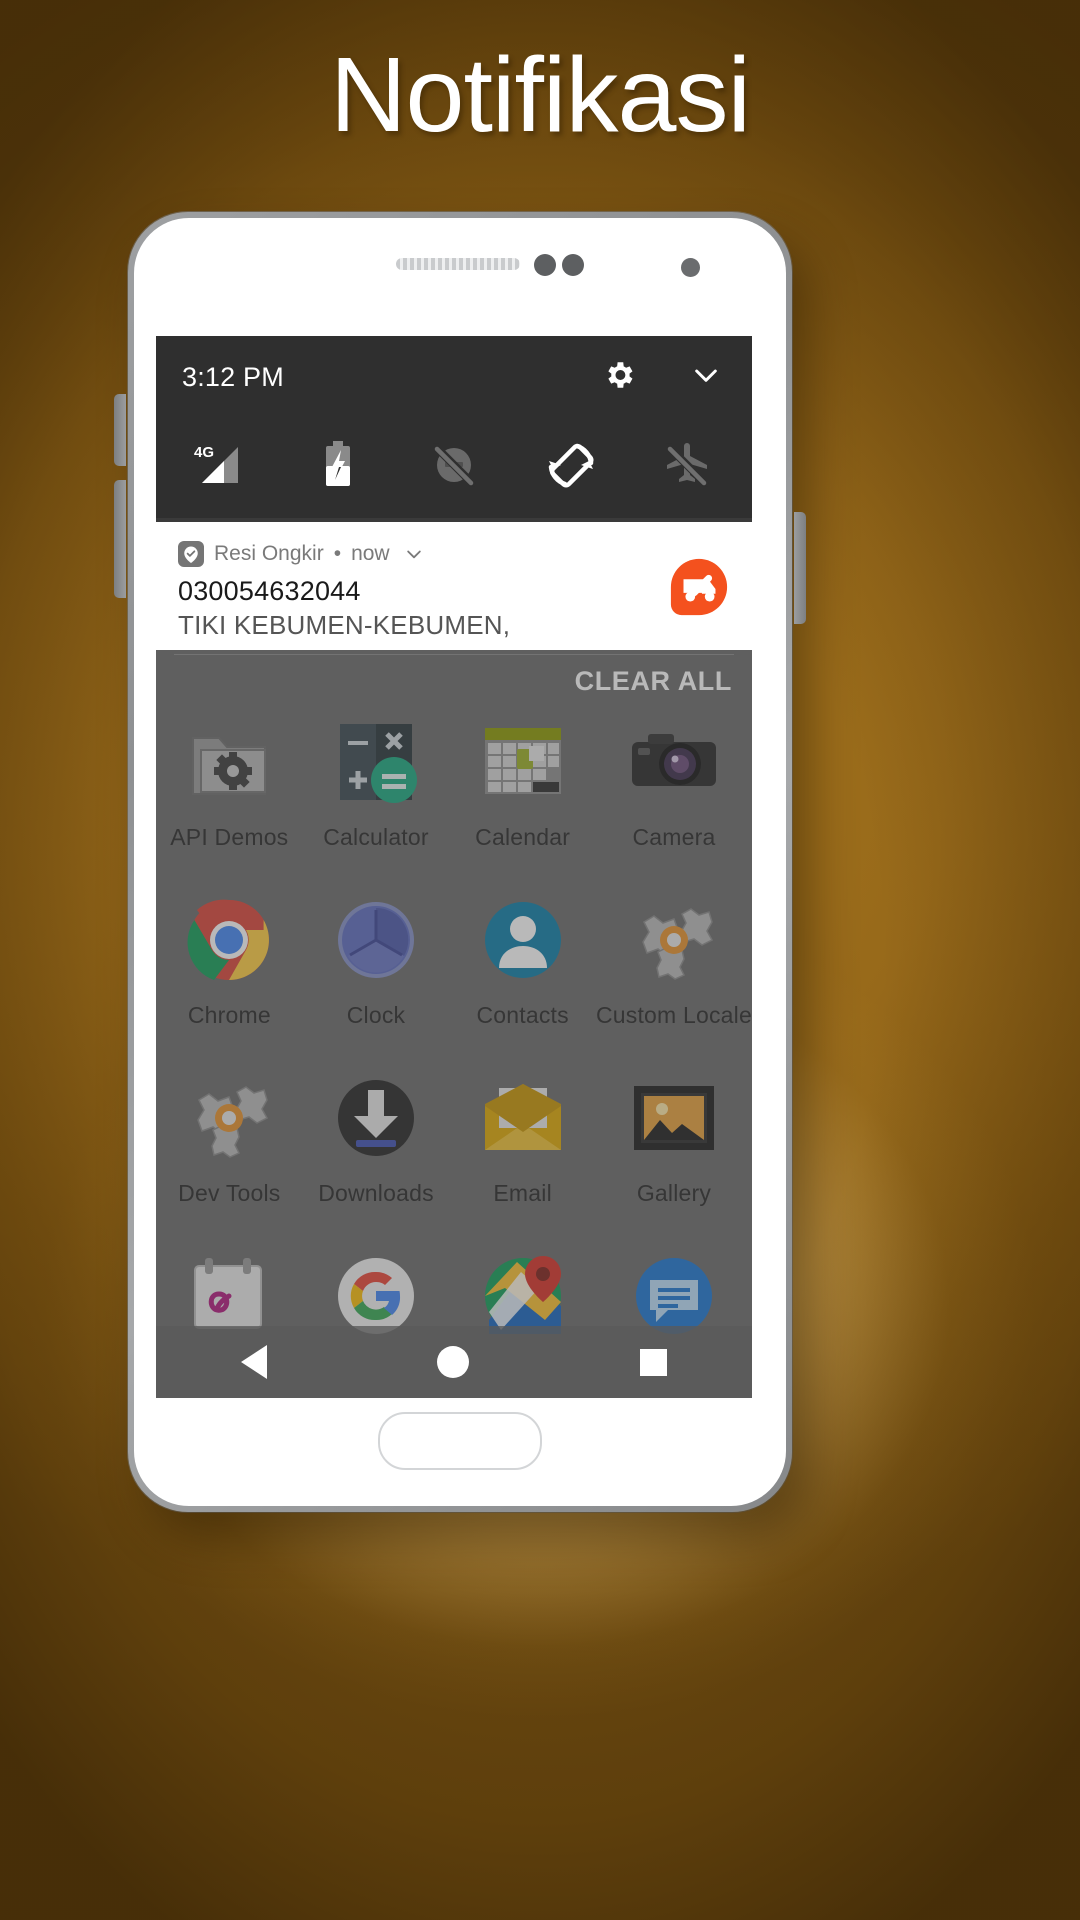 The width and height of the screenshot is (1080, 1920). I want to click on app-item-gallery: Gallery, so click(674, 1147).